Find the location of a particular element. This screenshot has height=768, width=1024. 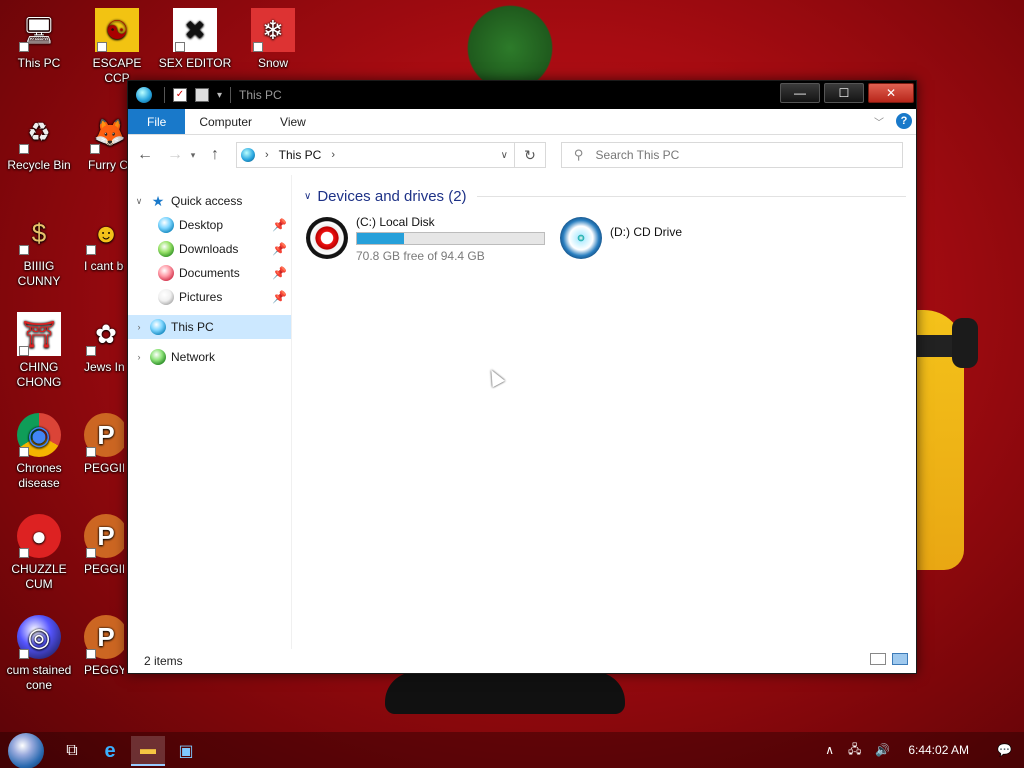

desktop-icon-snow: ❄ Snow is located at coordinates (273, 39).